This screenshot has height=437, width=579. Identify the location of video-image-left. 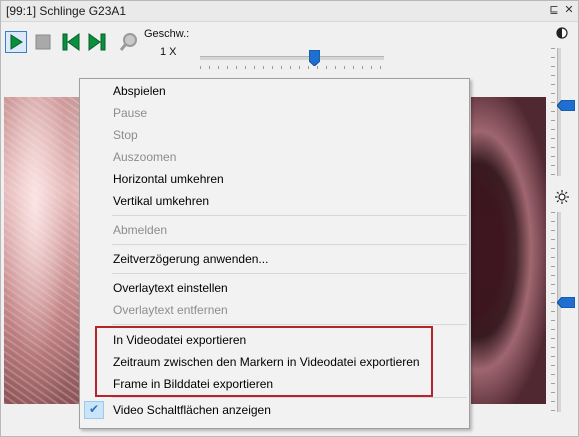
(42, 250).